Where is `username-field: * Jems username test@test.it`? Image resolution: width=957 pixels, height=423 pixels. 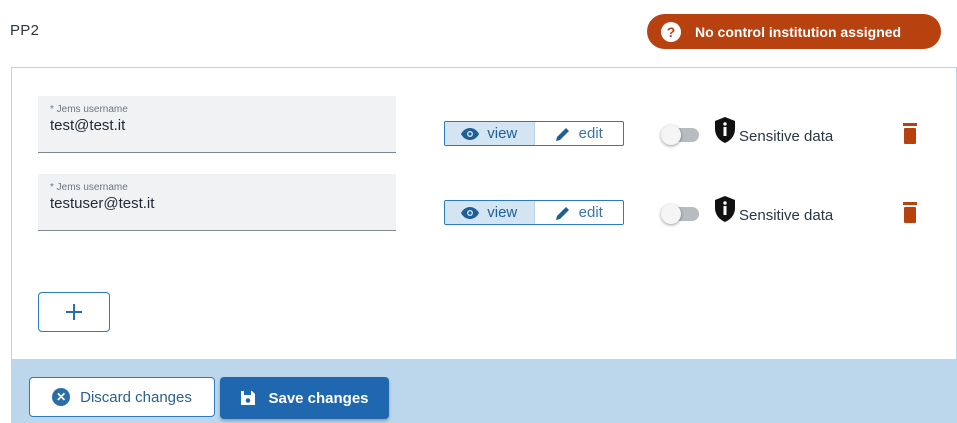
username-field: * Jems username test@test.it is located at coordinates (217, 124).